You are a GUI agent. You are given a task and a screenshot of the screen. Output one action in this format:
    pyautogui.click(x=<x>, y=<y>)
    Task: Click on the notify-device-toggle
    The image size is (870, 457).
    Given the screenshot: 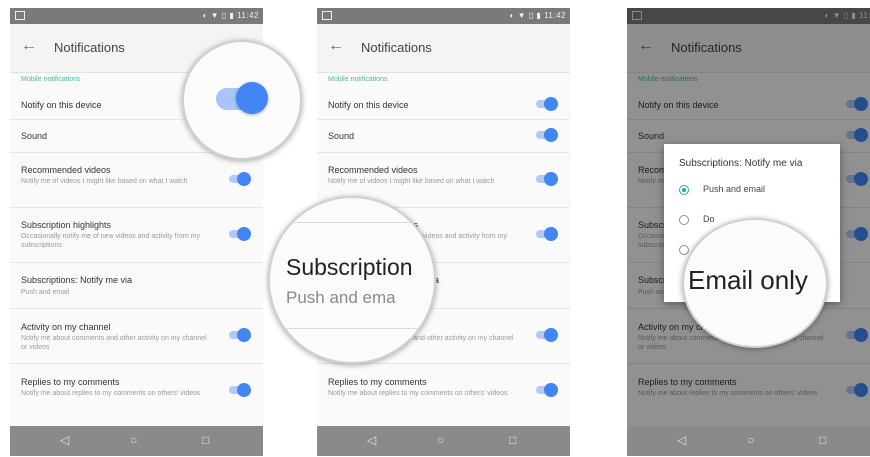 What is the action you would take?
    pyautogui.click(x=547, y=104)
    